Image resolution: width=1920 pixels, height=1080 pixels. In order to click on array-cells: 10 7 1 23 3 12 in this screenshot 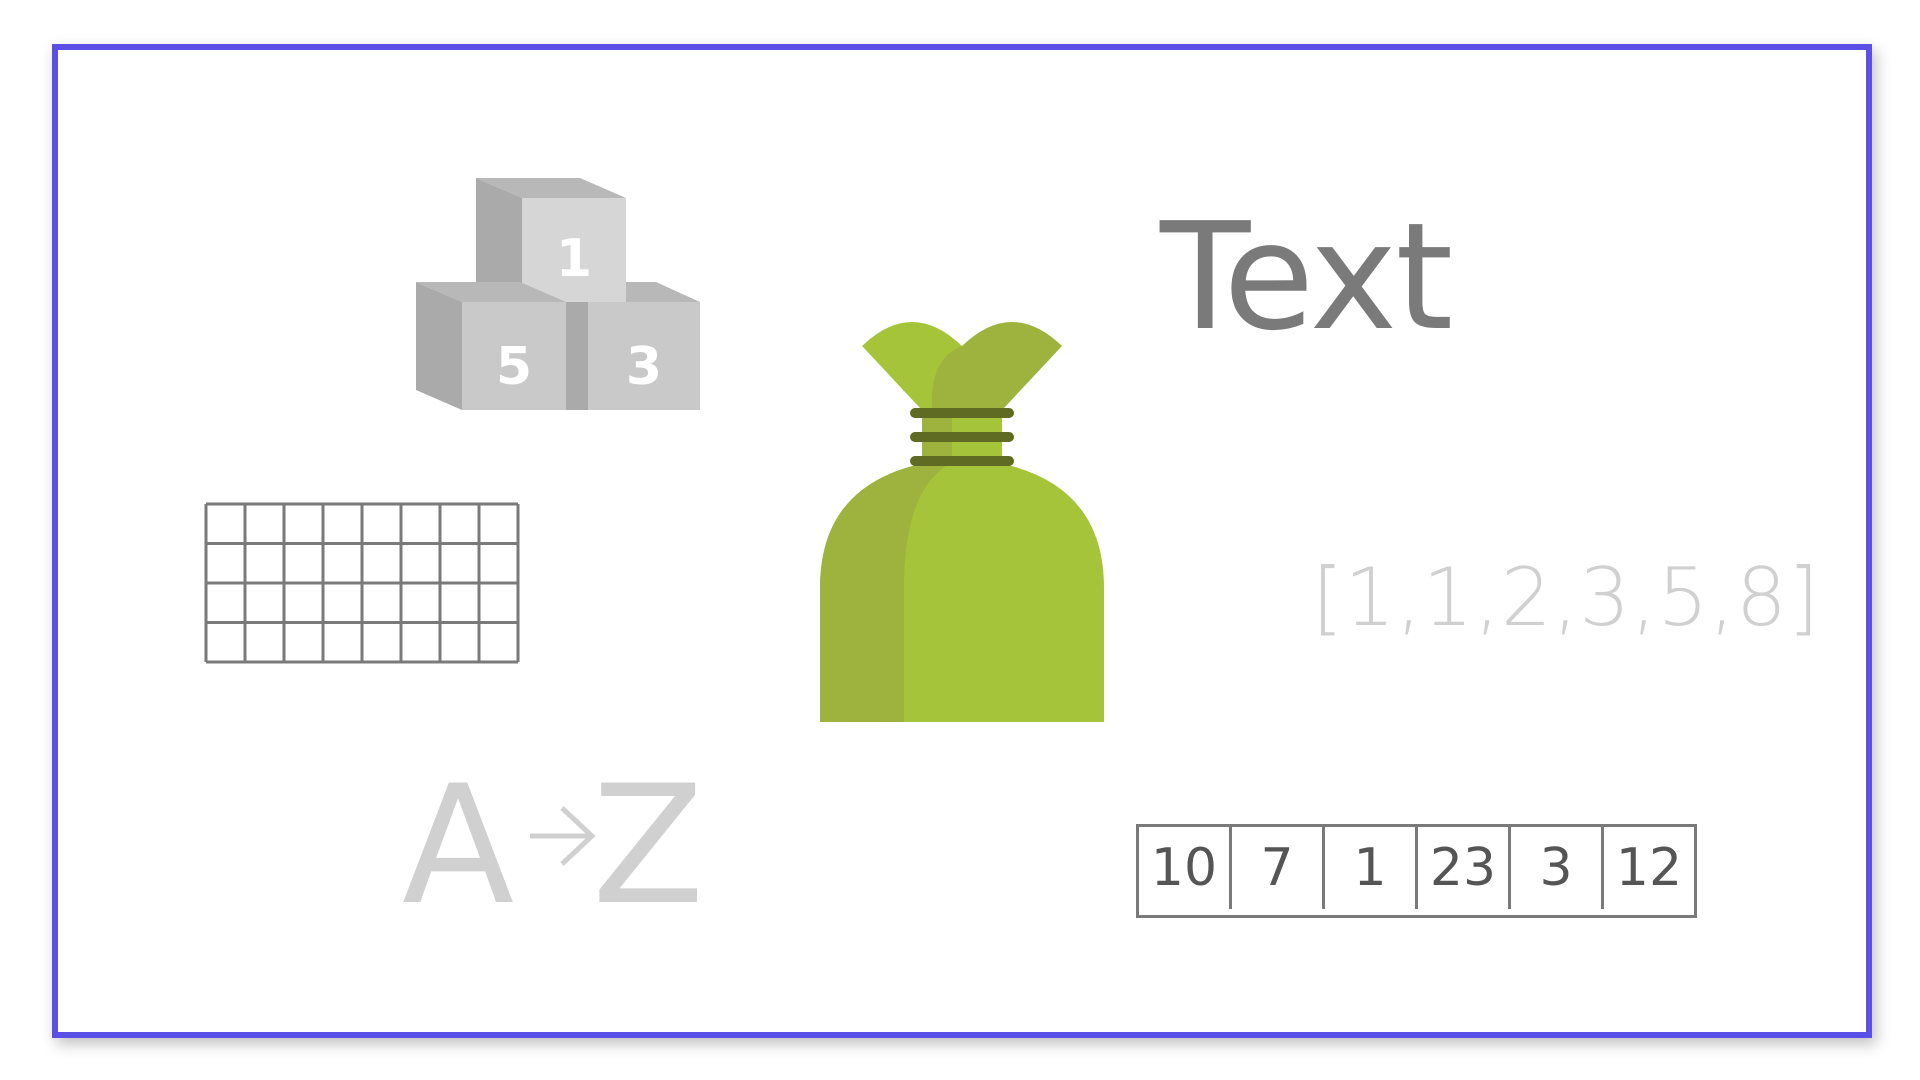, I will do `click(1416, 871)`.